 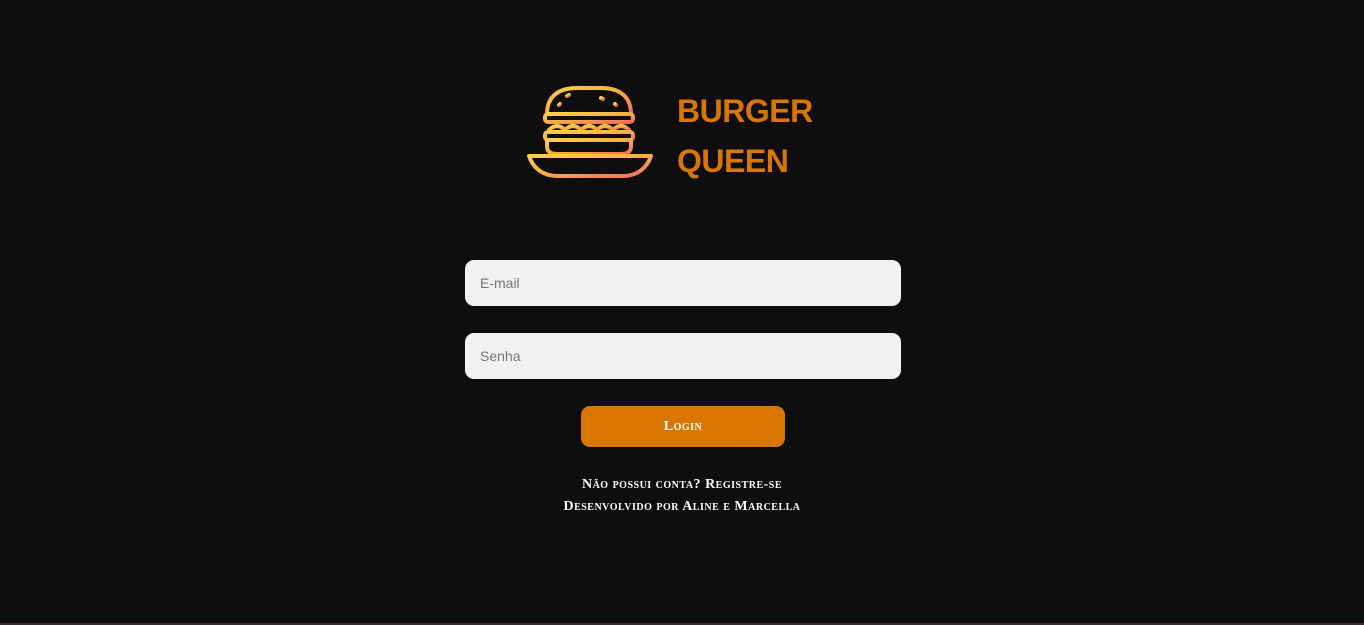 What do you see at coordinates (745, 111) in the screenshot?
I see `brand-name-line1: BURGER` at bounding box center [745, 111].